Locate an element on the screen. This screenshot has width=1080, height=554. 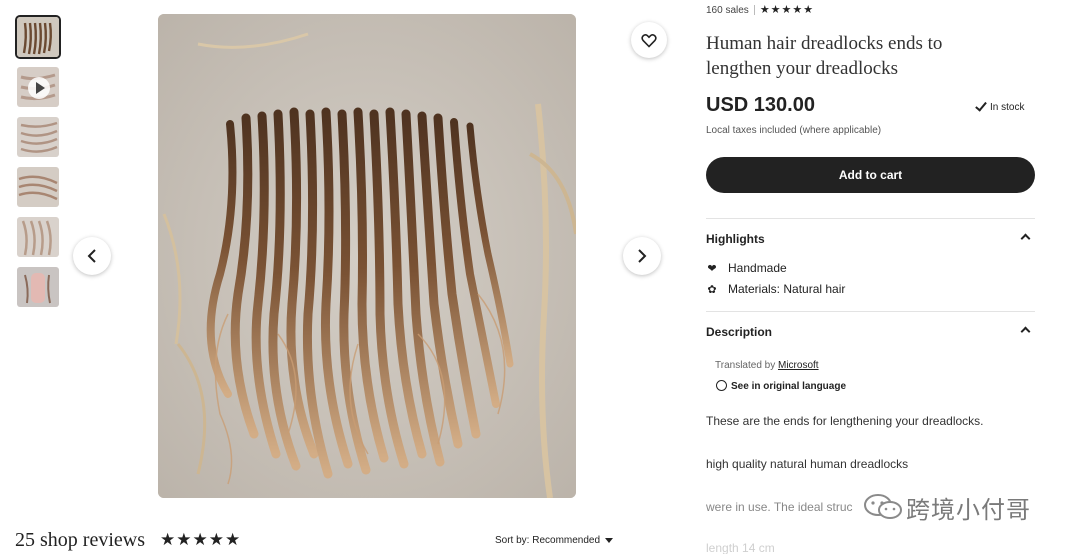
chevron-right-icon is located at coordinates (642, 256).